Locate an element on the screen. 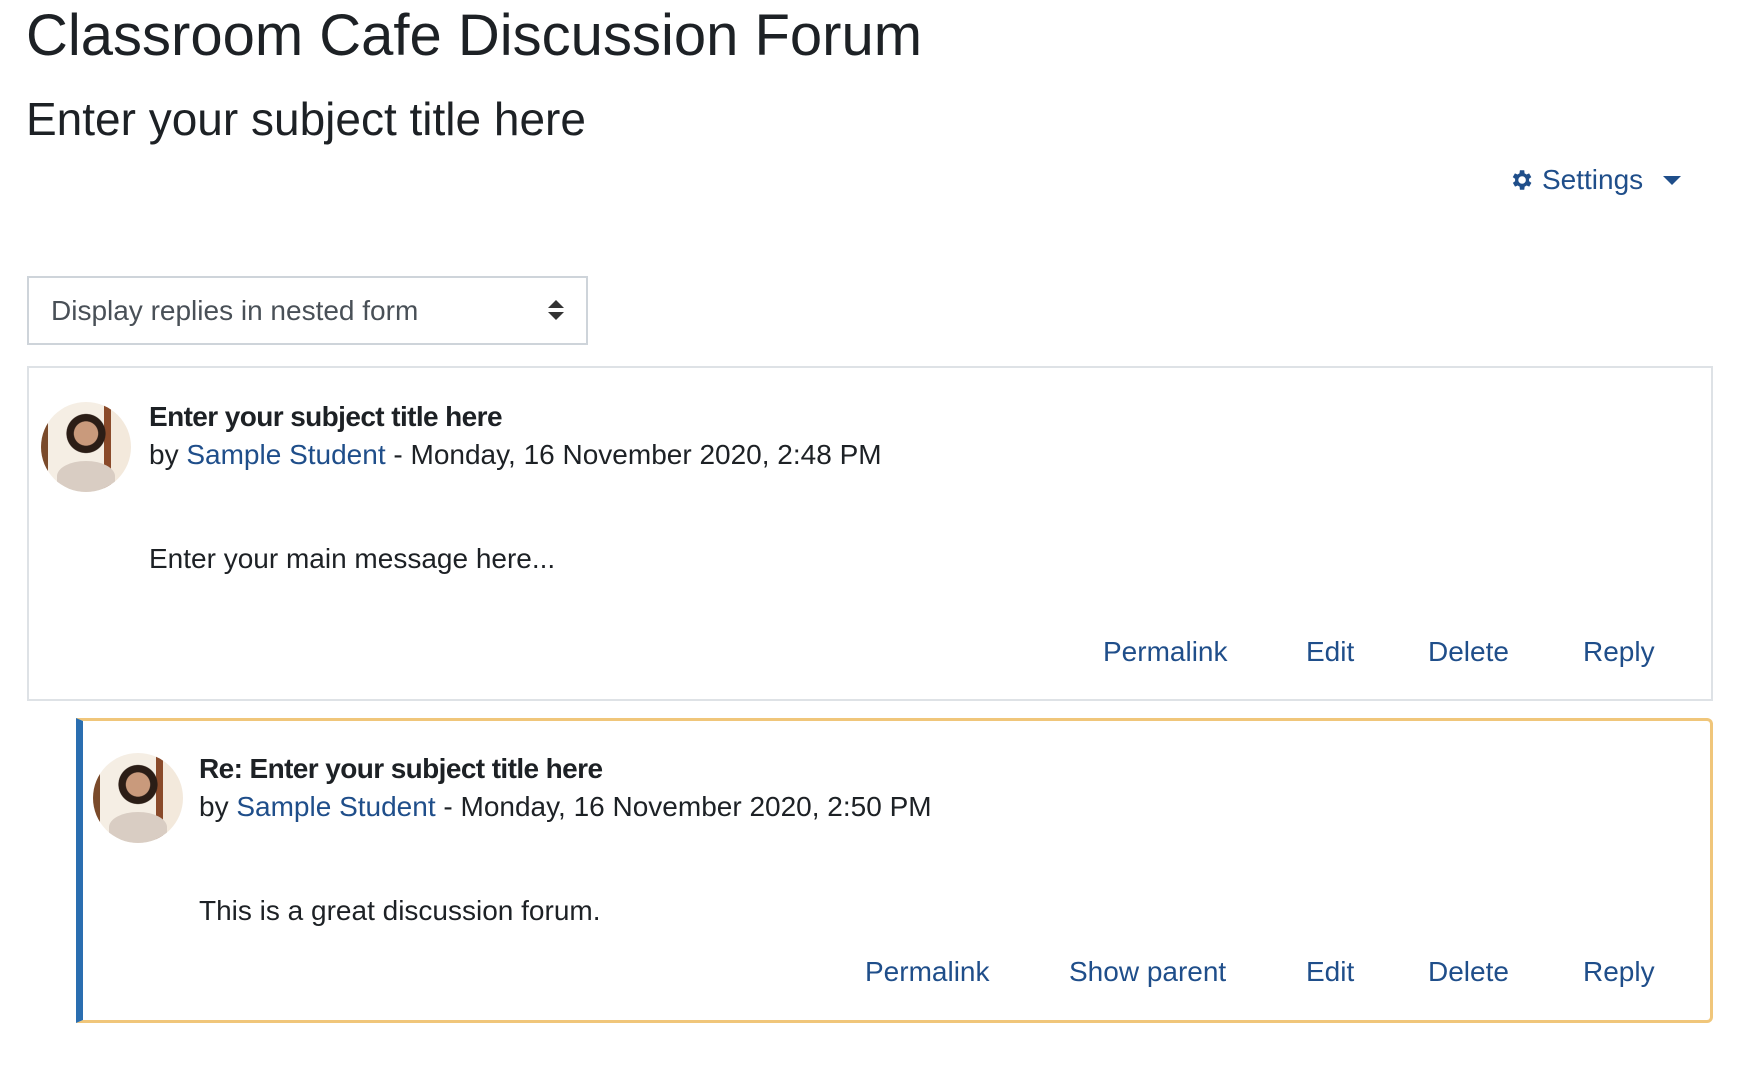 The image size is (1744, 1068). post-date: - Monday, 16 November 2020, 2:50 PM is located at coordinates (687, 806).